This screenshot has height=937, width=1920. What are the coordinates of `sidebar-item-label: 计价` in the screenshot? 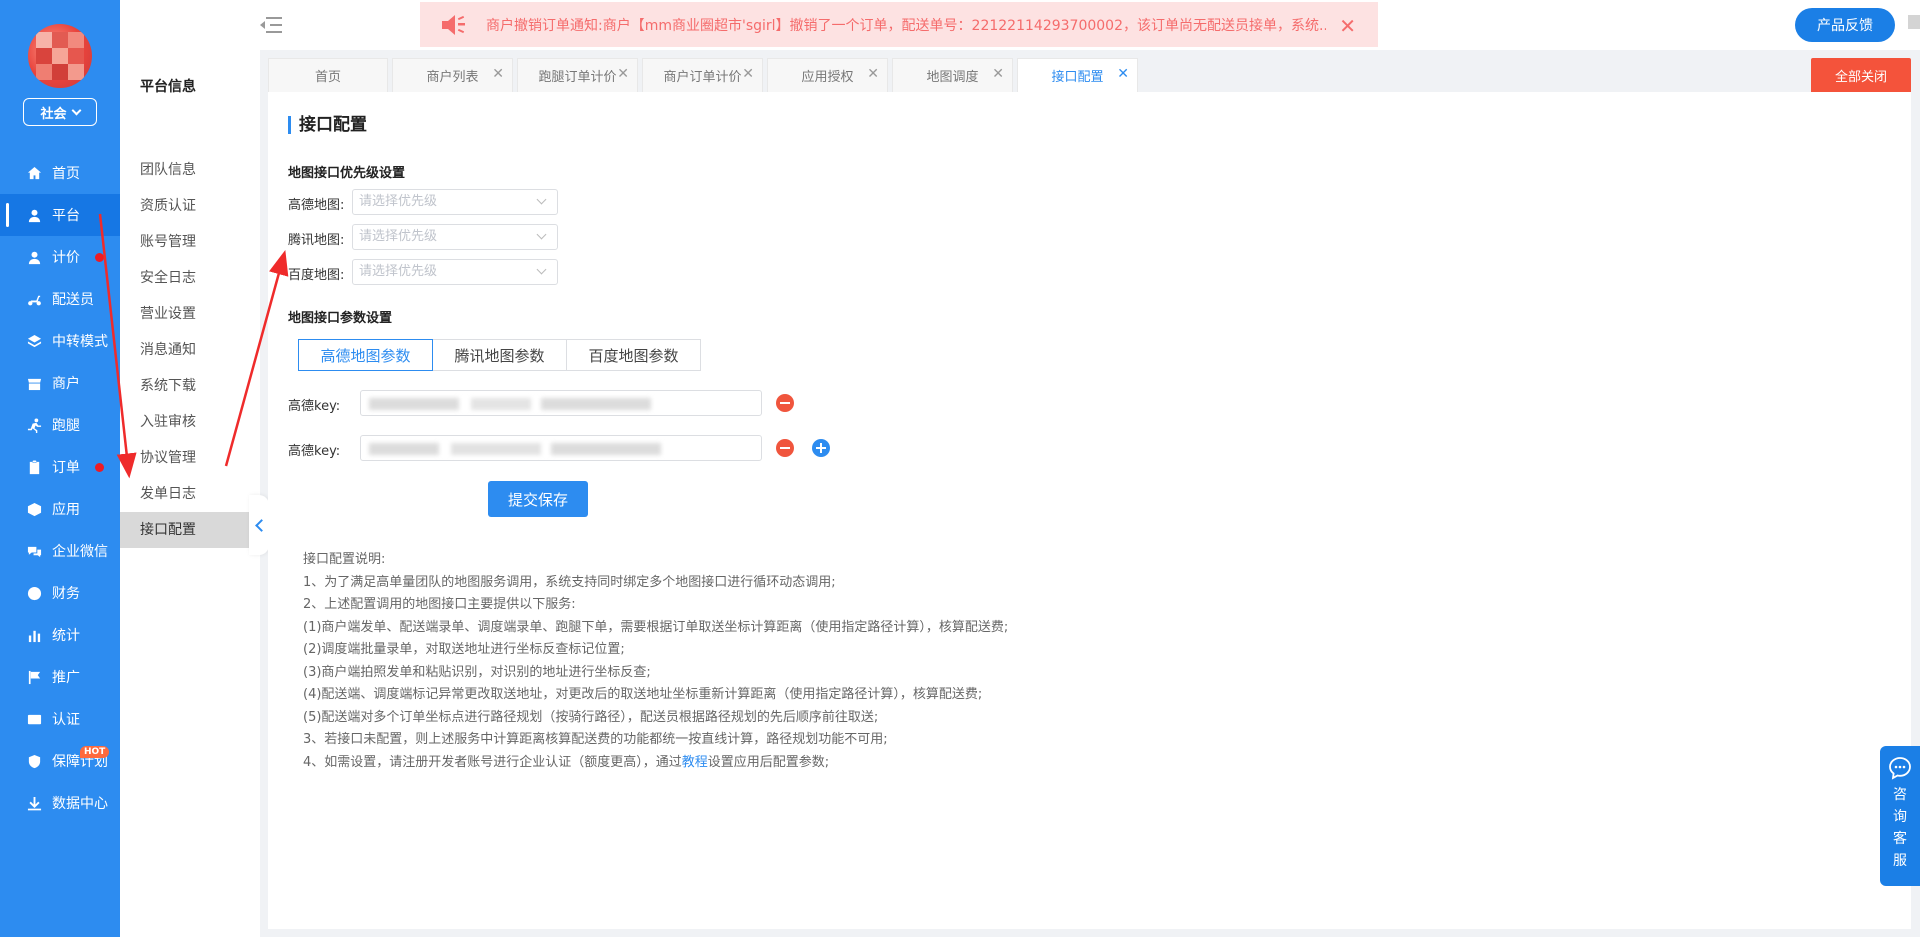 It's located at (66, 258).